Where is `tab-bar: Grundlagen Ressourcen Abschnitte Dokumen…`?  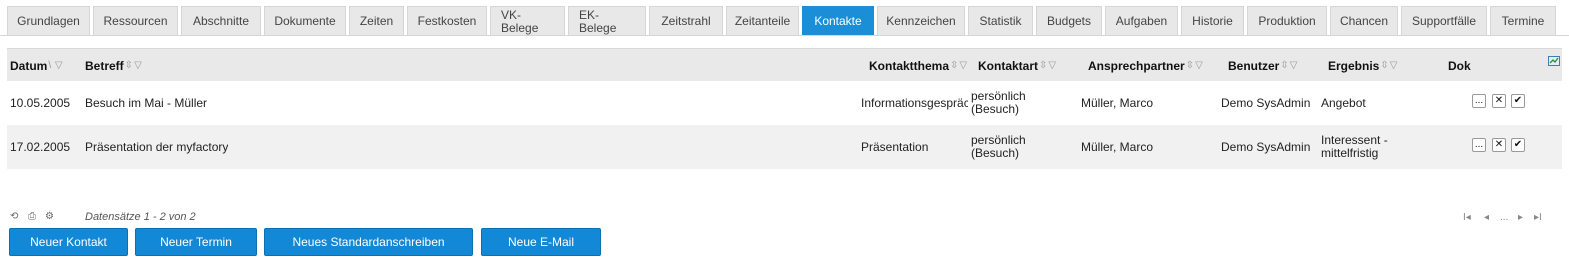
tab-bar: Grundlagen Ressourcen Abschnitte Dokumen… is located at coordinates (784, 18).